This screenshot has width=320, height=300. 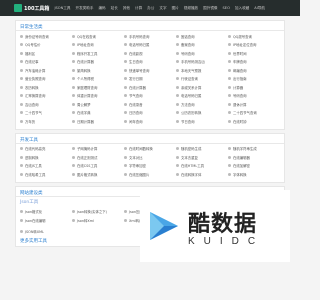 I want to click on tool-link: 农历转换, so click(x=46, y=87).